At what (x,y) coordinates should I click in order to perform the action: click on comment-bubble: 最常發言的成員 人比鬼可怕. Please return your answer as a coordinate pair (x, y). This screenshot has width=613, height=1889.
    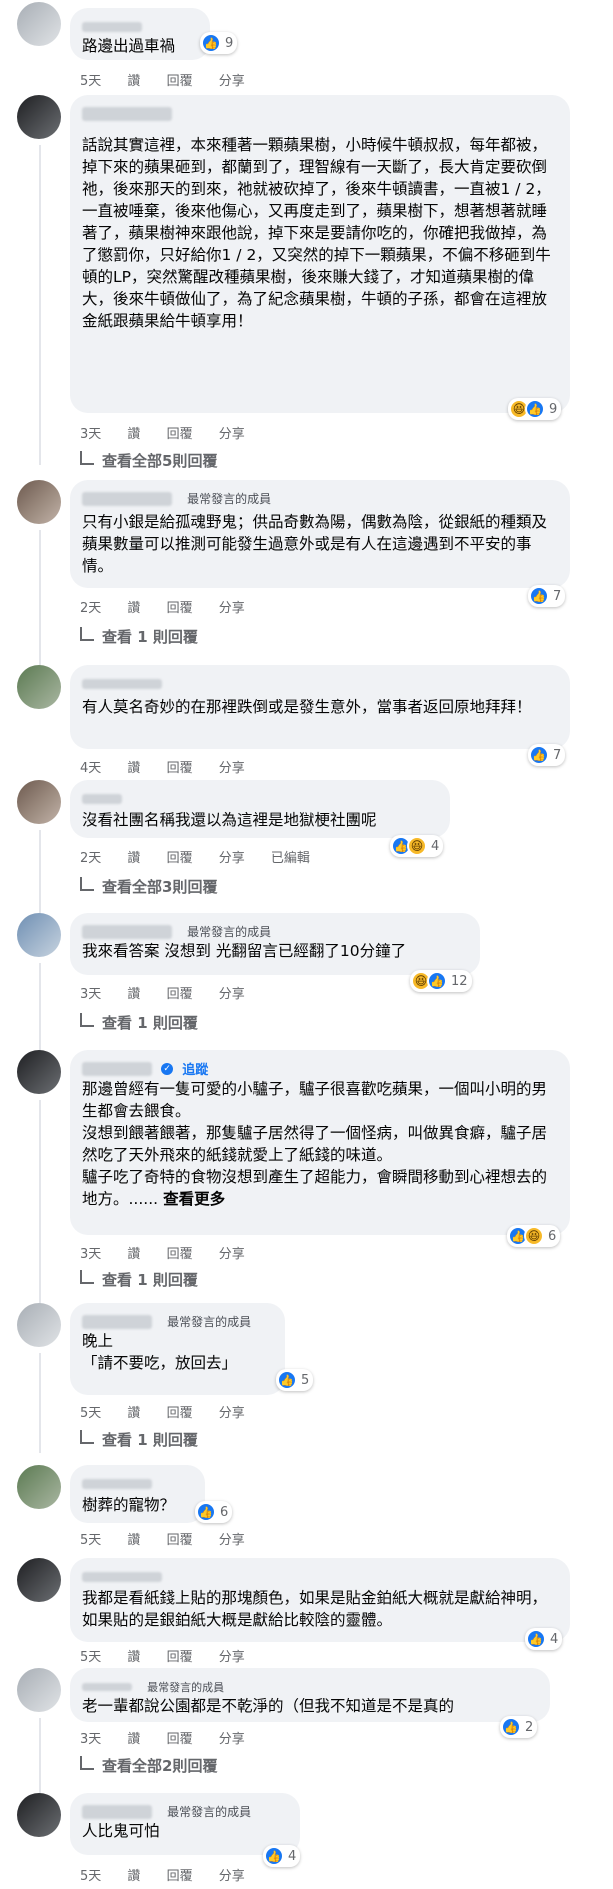
    Looking at the image, I should click on (185, 1824).